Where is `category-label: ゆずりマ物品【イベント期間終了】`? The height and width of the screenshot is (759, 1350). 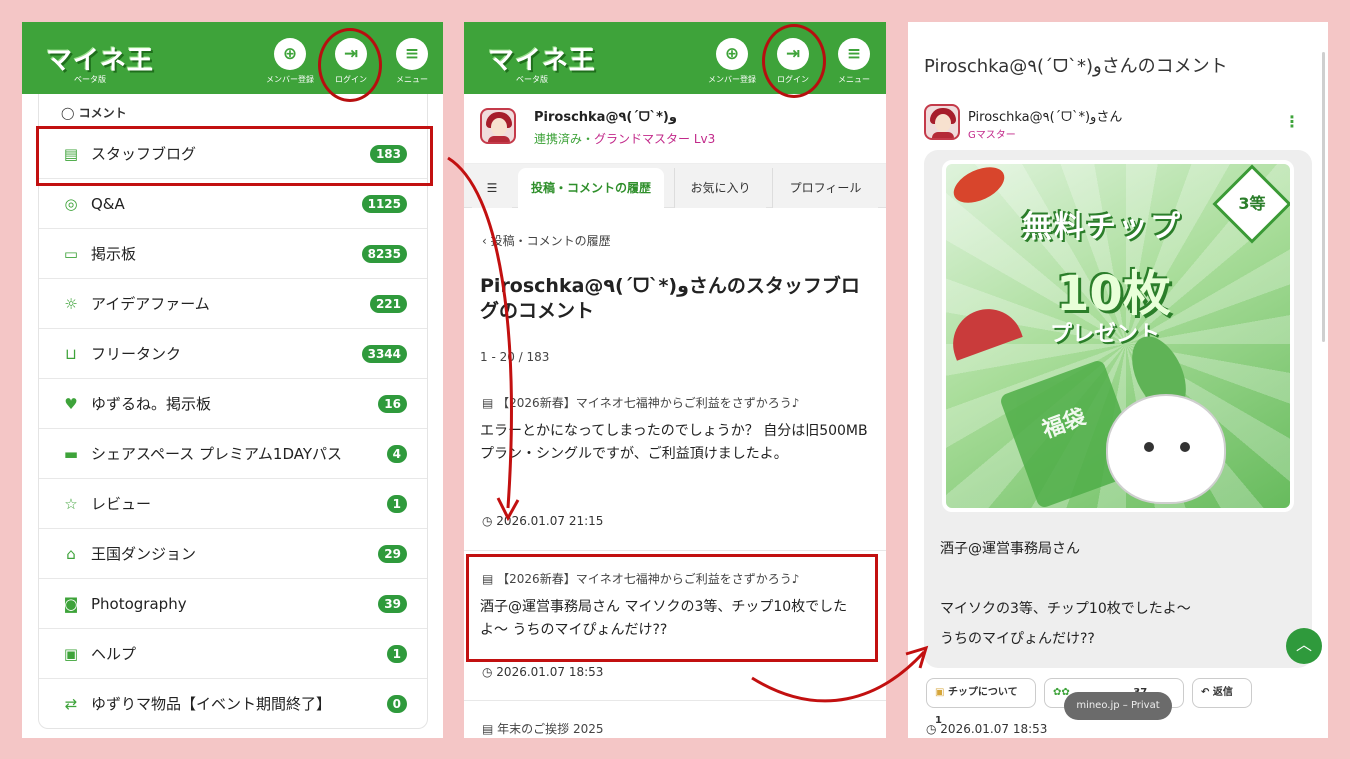
category-label: ゆずりマ物品【イベント期間終了】 is located at coordinates (211, 704).